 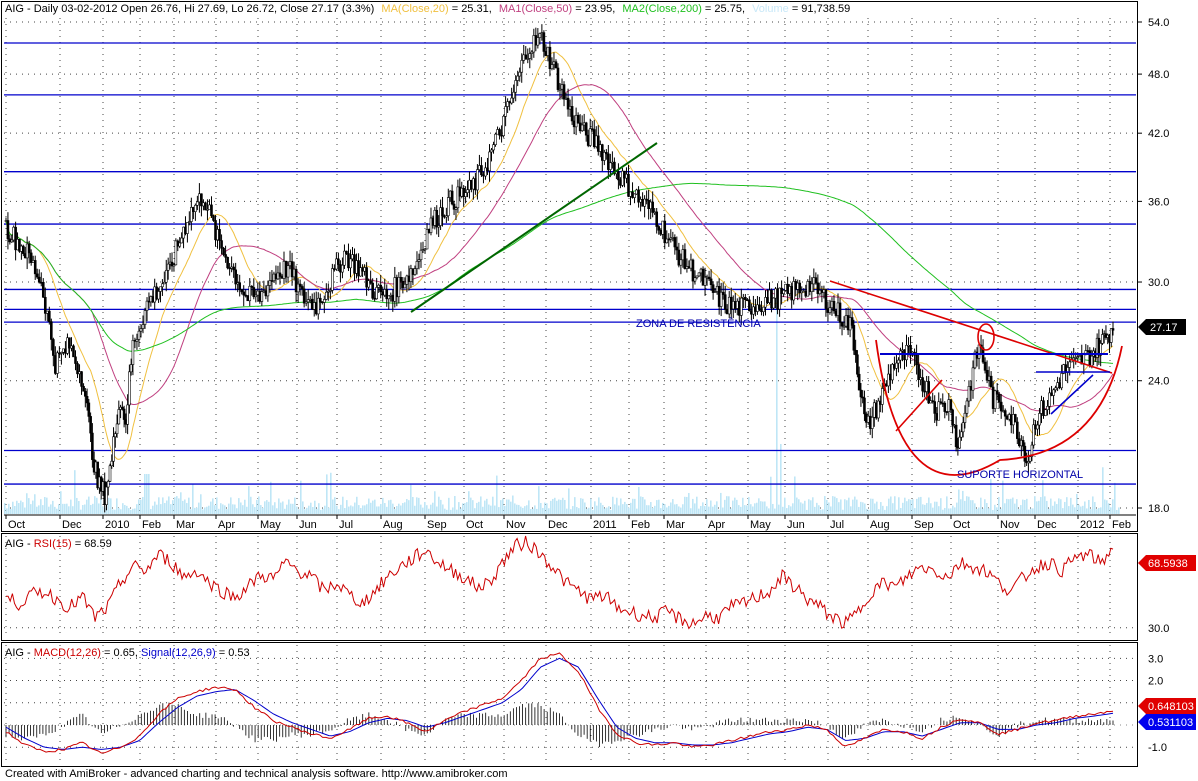 I want to click on signal-header-label: Signal(12,26,9), so click(x=178, y=653).